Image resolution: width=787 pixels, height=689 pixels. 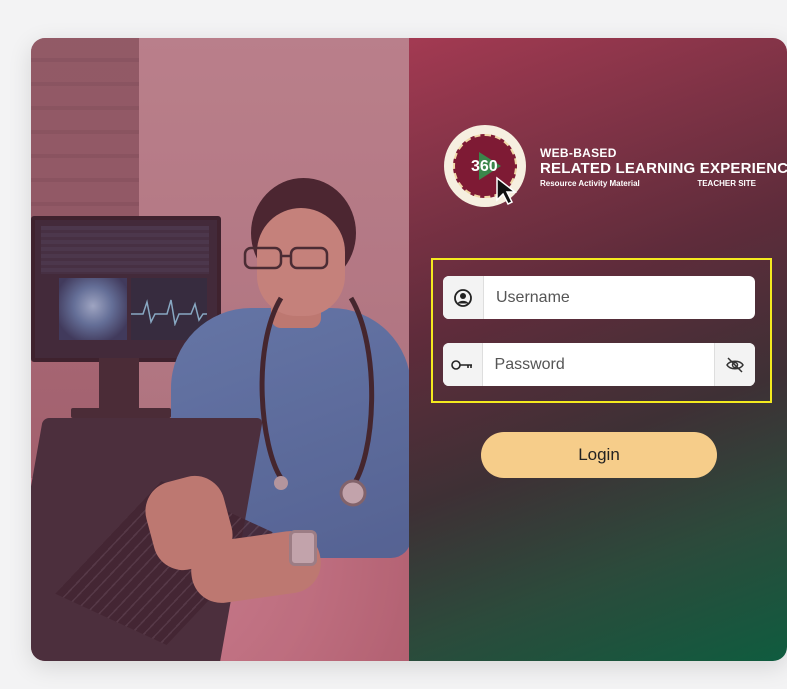 I want to click on username-input, so click(x=619, y=297).